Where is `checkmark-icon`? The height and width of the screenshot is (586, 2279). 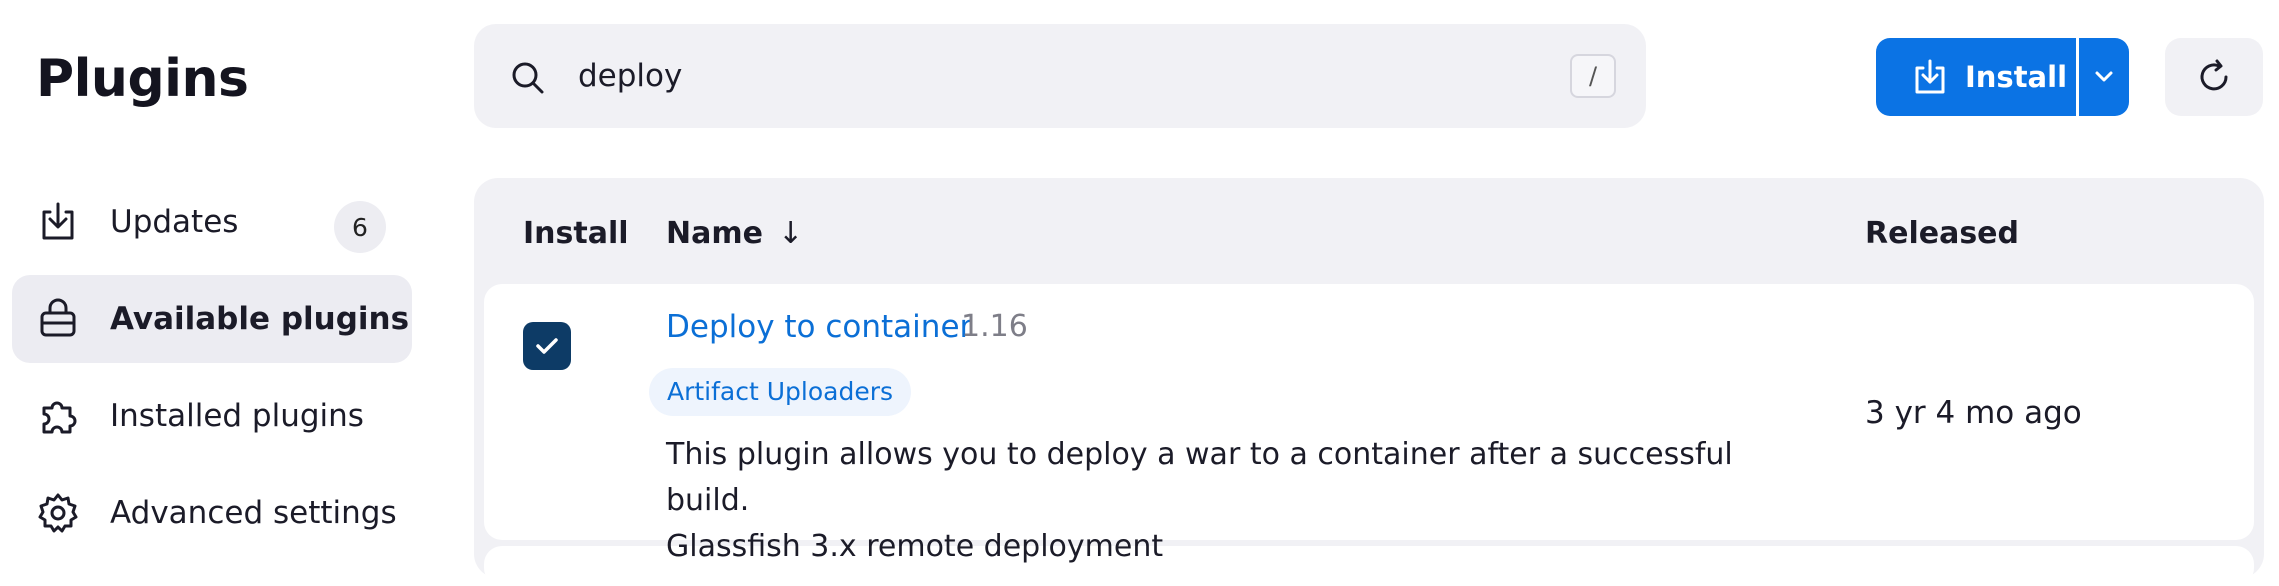
checkmark-icon is located at coordinates (547, 346).